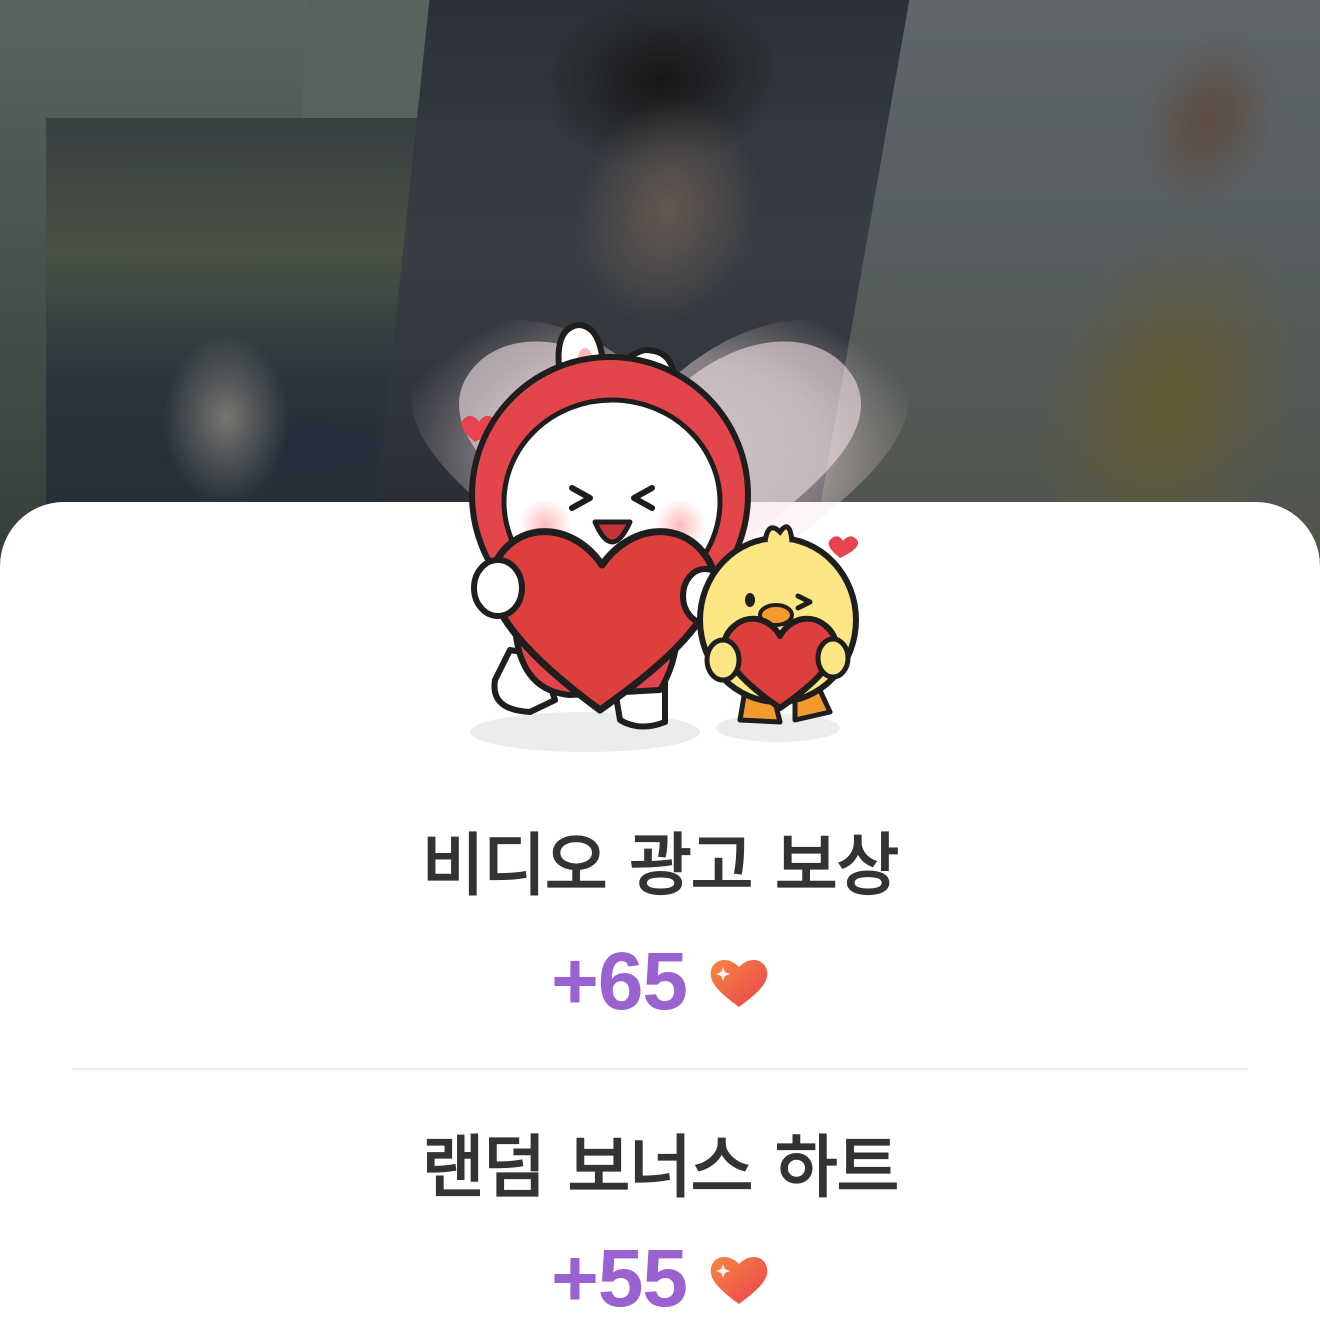 The height and width of the screenshot is (1320, 1320). What do you see at coordinates (660, 535) in the screenshot?
I see `mascot-illustration` at bounding box center [660, 535].